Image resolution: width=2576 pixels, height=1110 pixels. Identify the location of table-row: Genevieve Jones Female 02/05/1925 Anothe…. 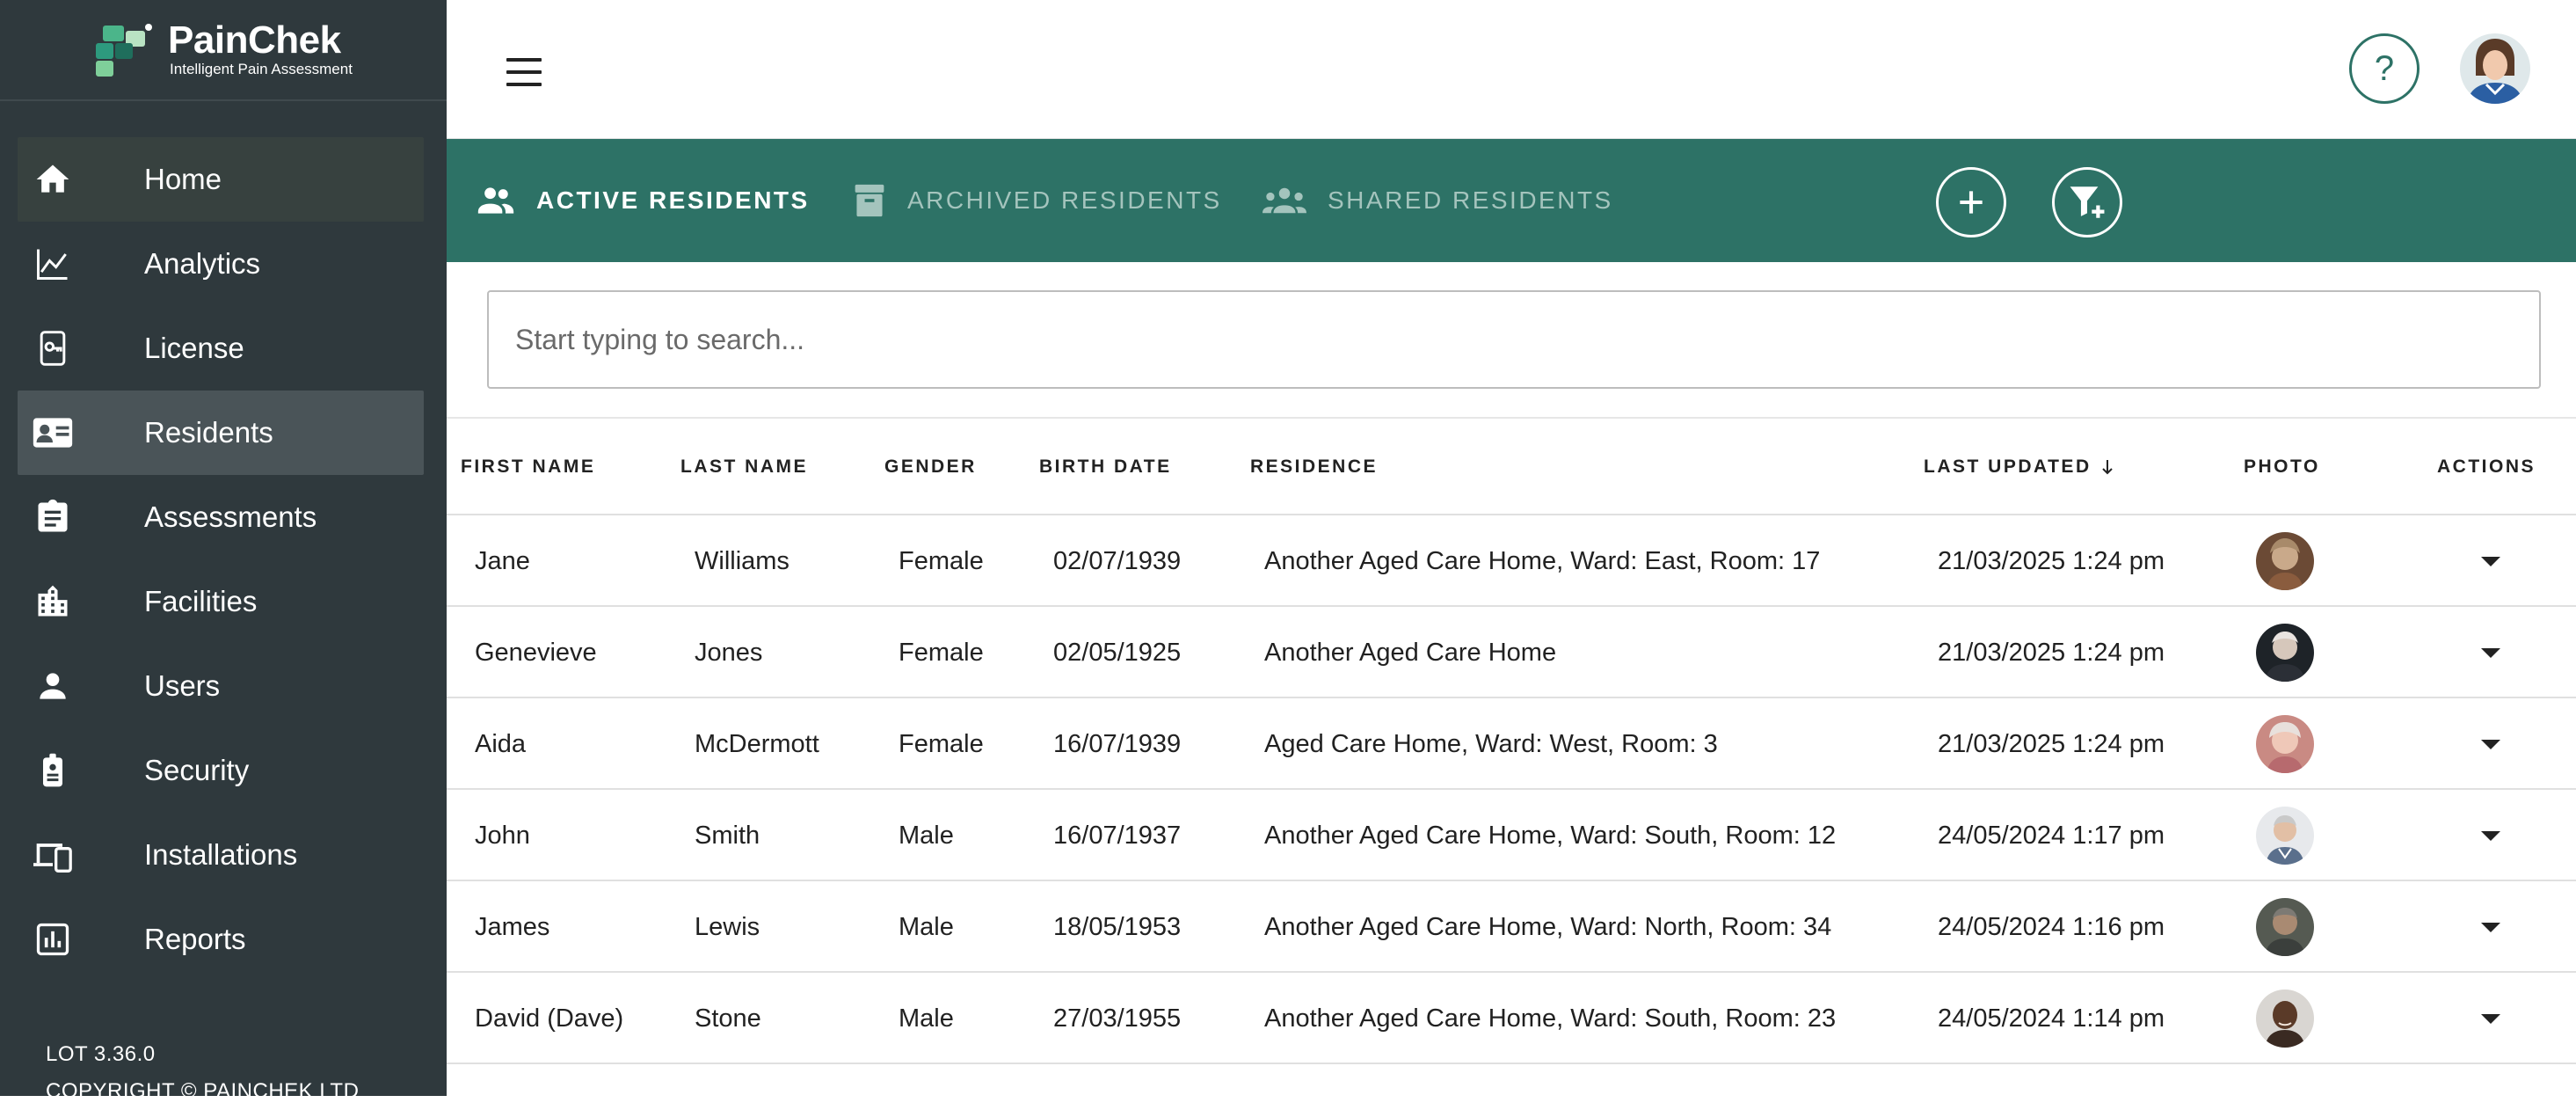
(1511, 652).